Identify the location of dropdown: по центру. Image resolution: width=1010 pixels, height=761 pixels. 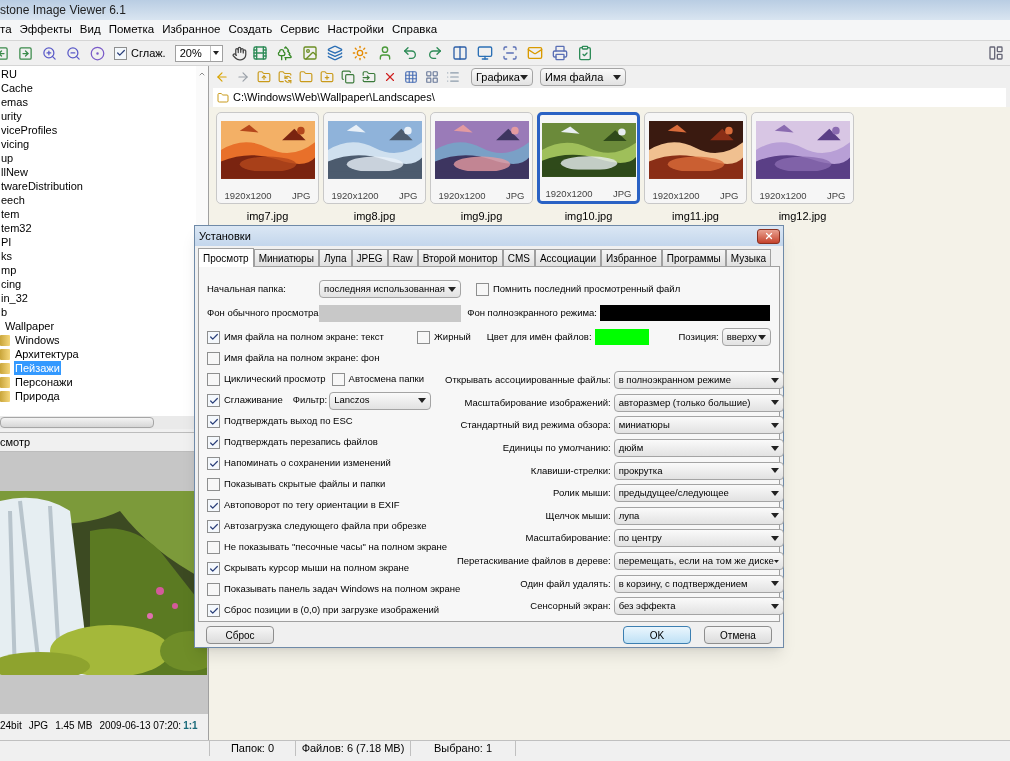
(698, 538).